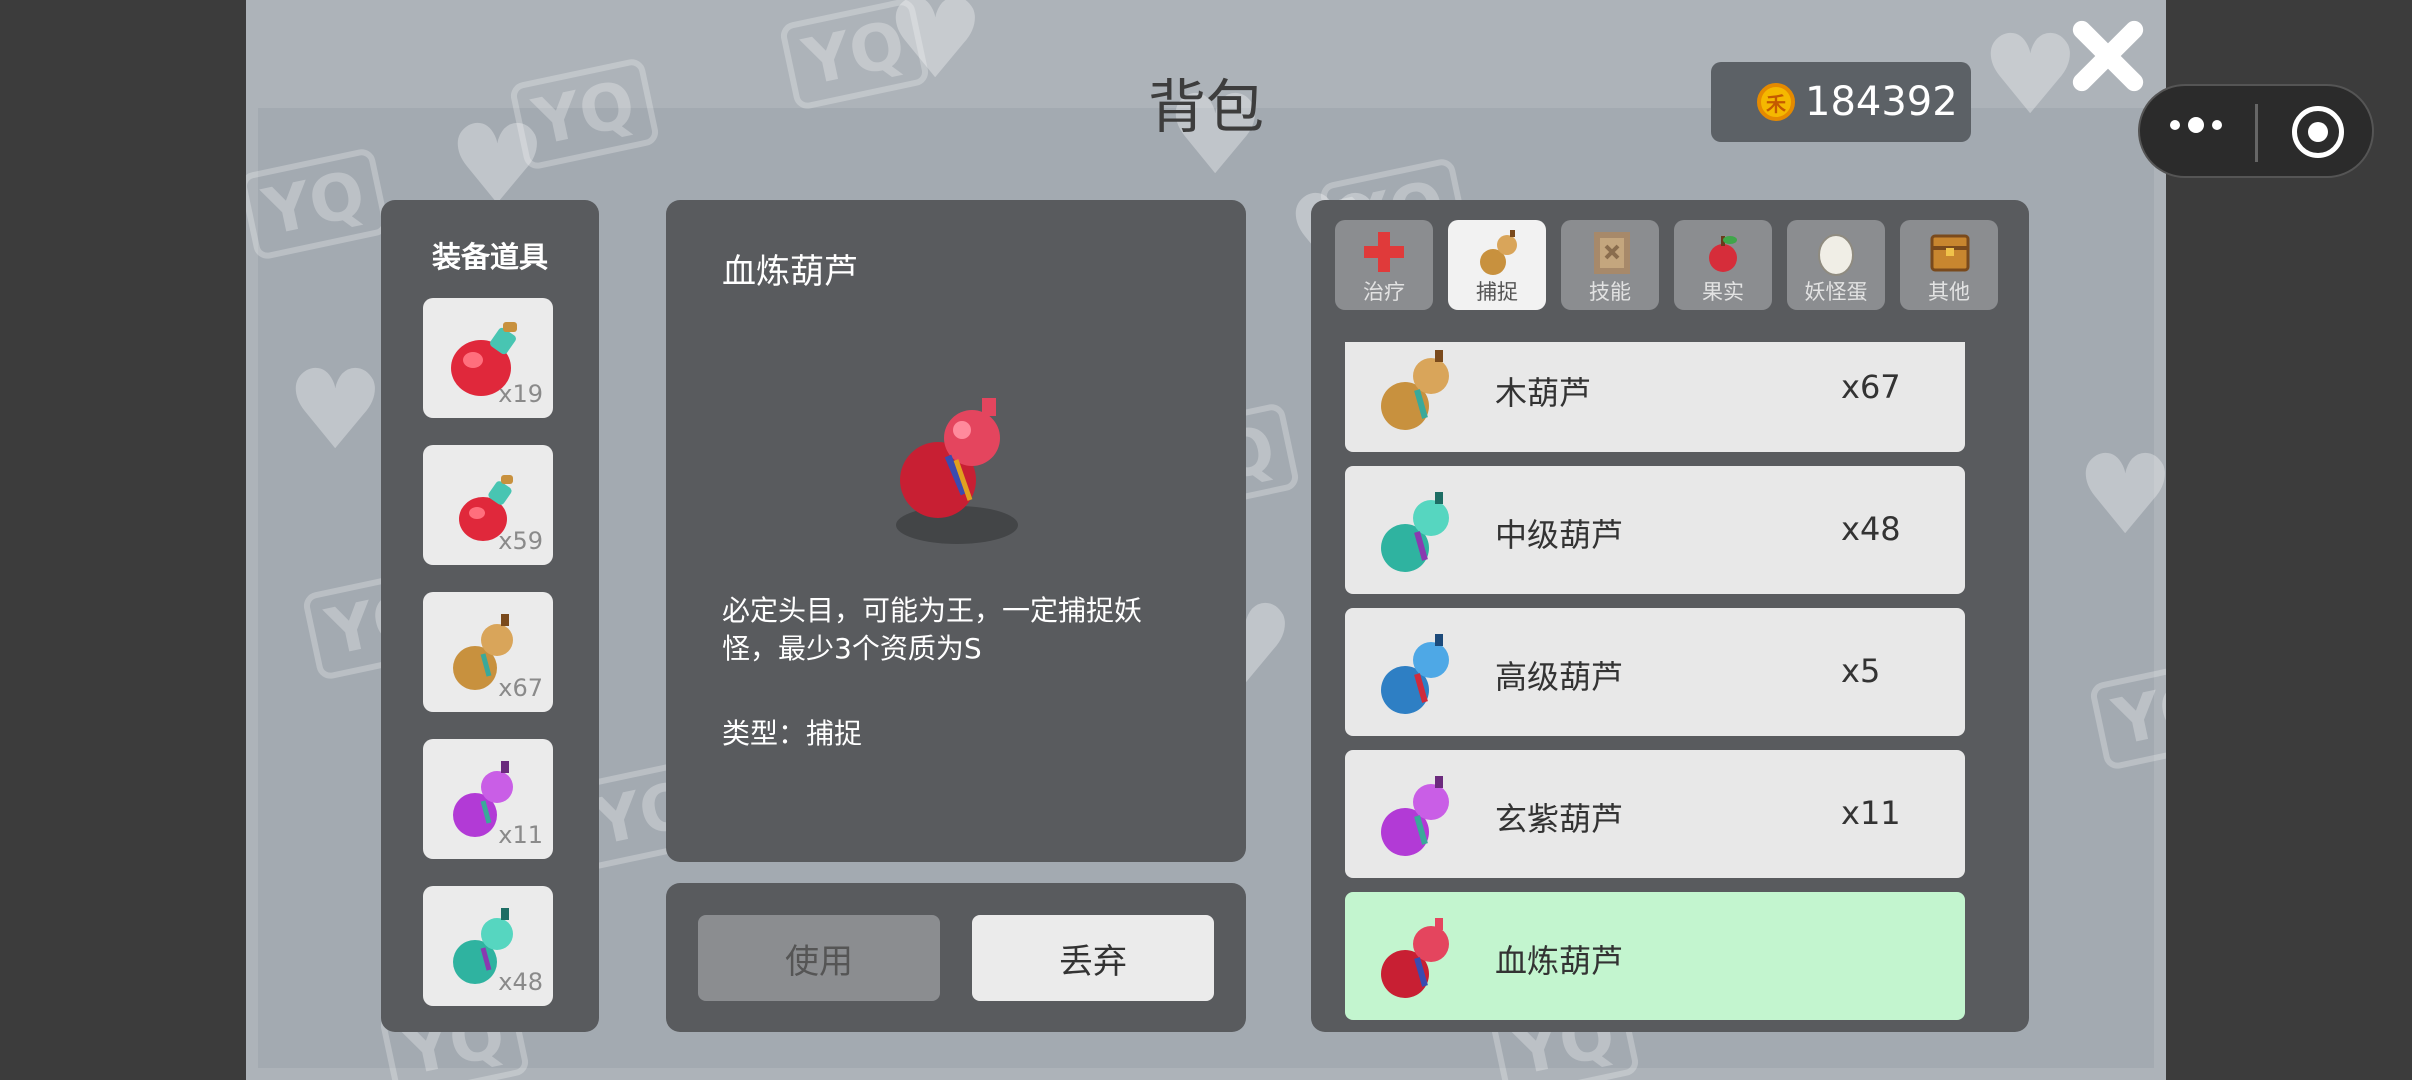 This screenshot has width=2412, height=1080. I want to click on tab-monster-egg: 妖怪蛋, so click(1836, 265).